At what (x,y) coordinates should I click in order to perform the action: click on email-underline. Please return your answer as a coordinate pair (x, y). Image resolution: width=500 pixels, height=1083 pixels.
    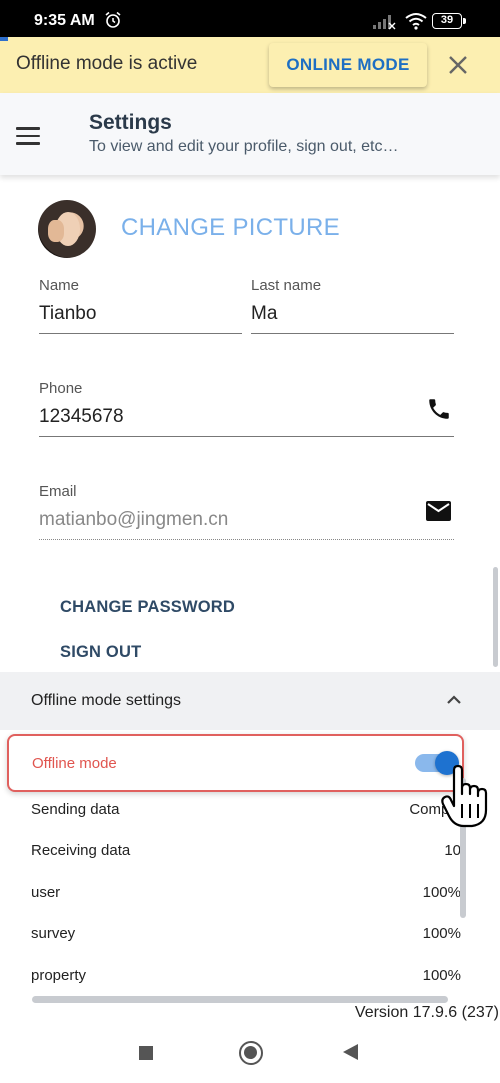
    Looking at the image, I should click on (246, 539).